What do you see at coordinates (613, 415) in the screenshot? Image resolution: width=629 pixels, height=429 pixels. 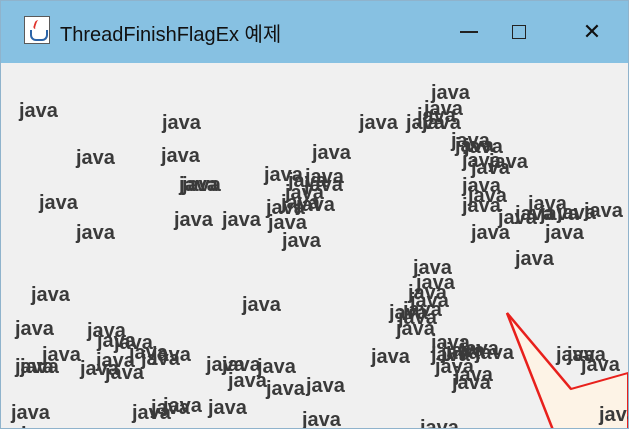 I see `java-label-partial: java` at bounding box center [613, 415].